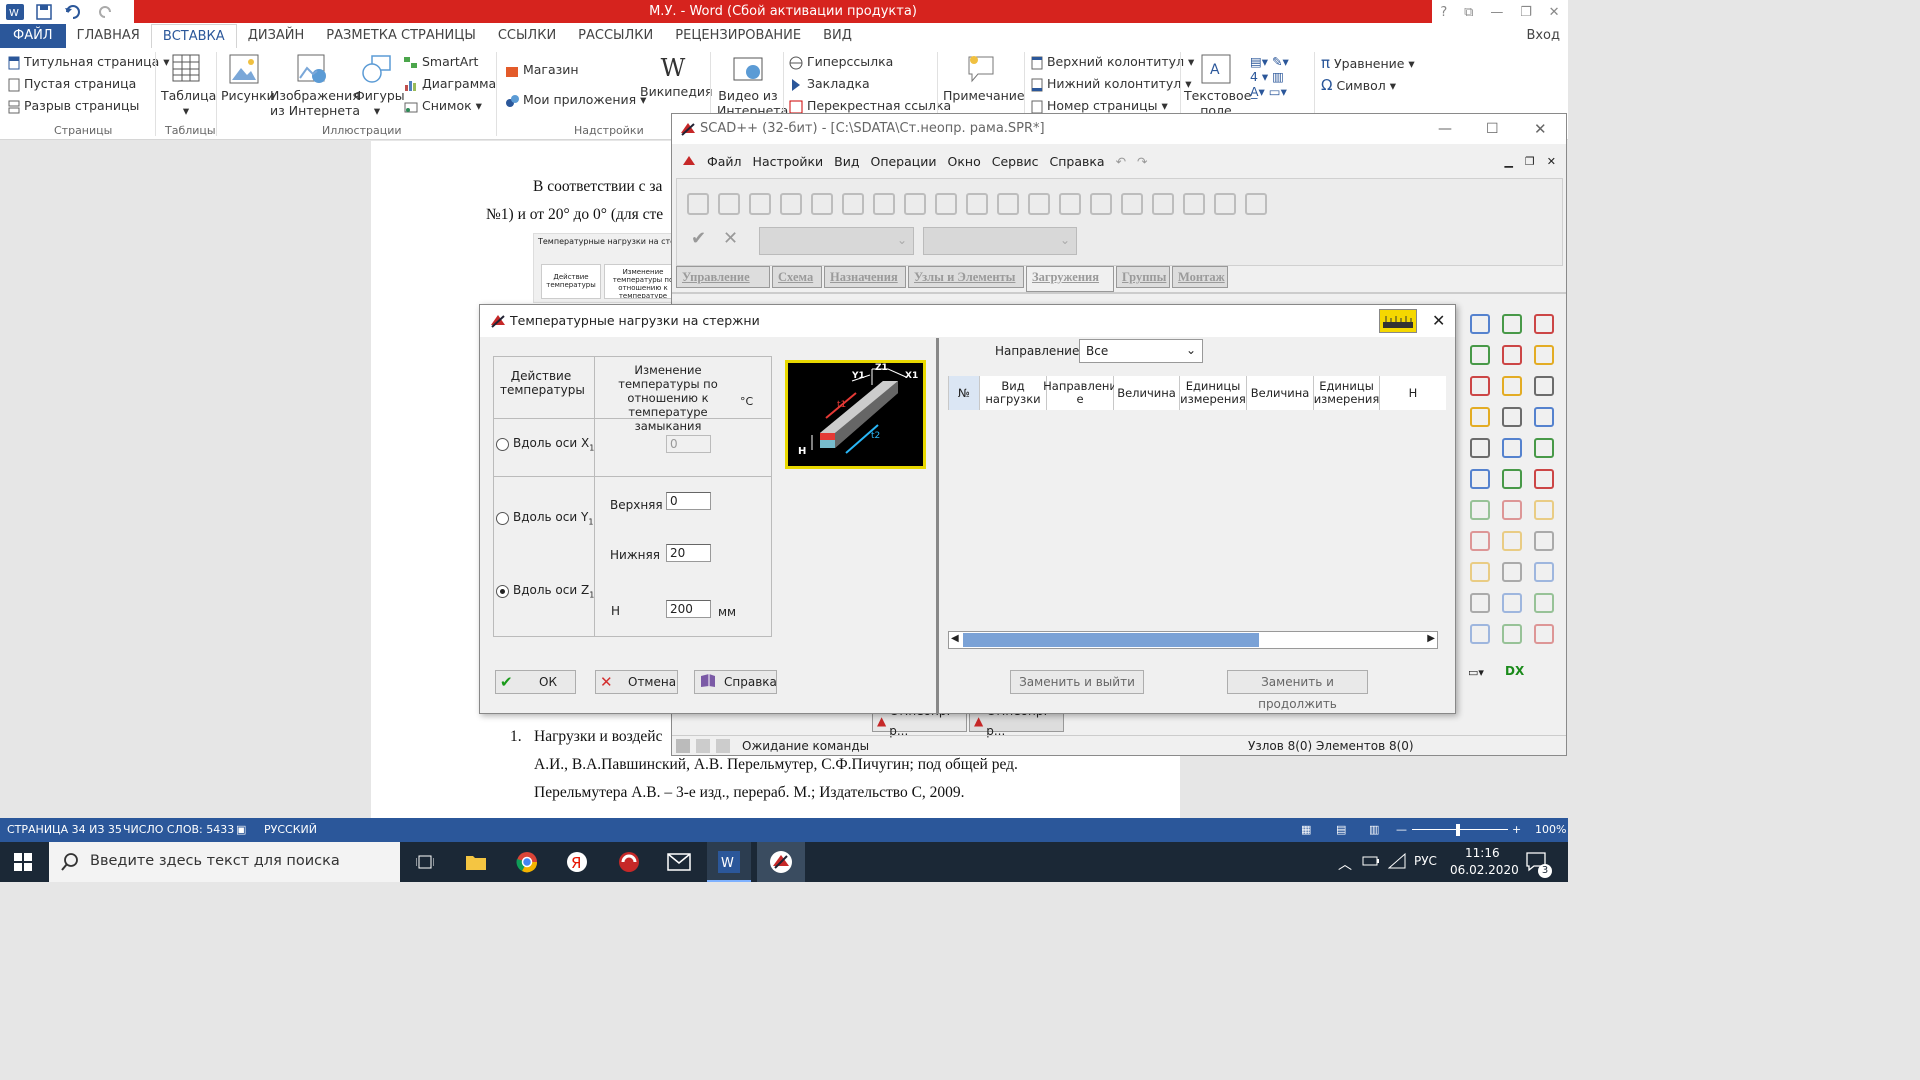 The width and height of the screenshot is (1920, 1080). I want to click on textbox-button: A Текстовое поле, so click(1217, 86).